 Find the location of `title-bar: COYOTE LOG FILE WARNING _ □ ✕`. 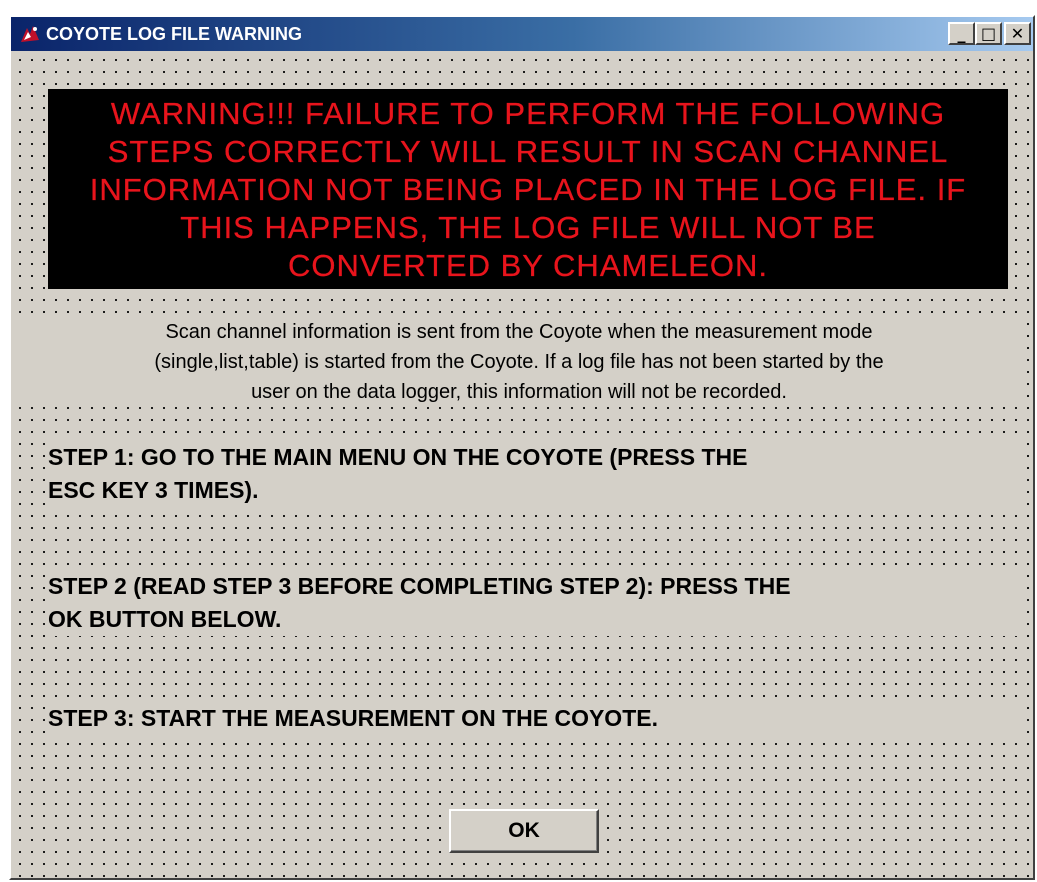

title-bar: COYOTE LOG FILE WARNING _ □ ✕ is located at coordinates (522, 34).